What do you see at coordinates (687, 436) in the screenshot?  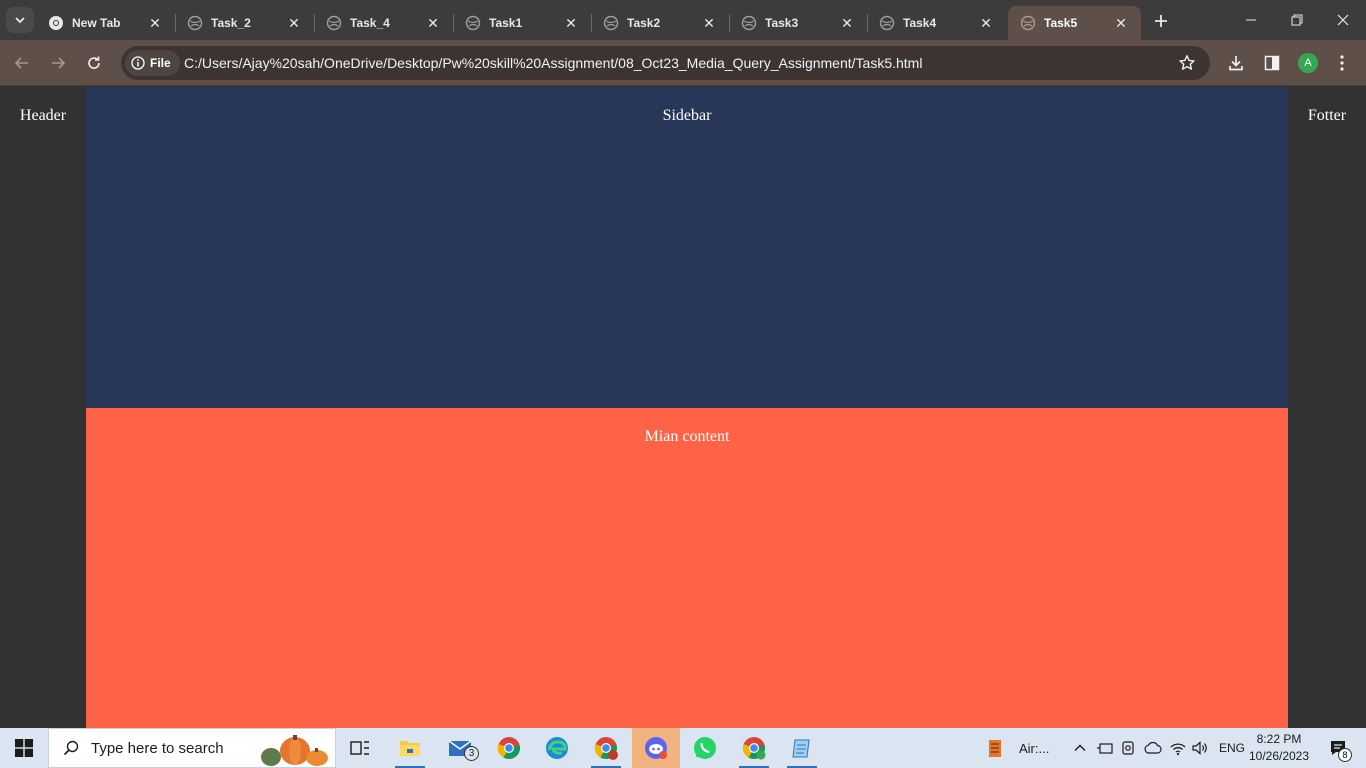 I see `main-content-label: Mian content` at bounding box center [687, 436].